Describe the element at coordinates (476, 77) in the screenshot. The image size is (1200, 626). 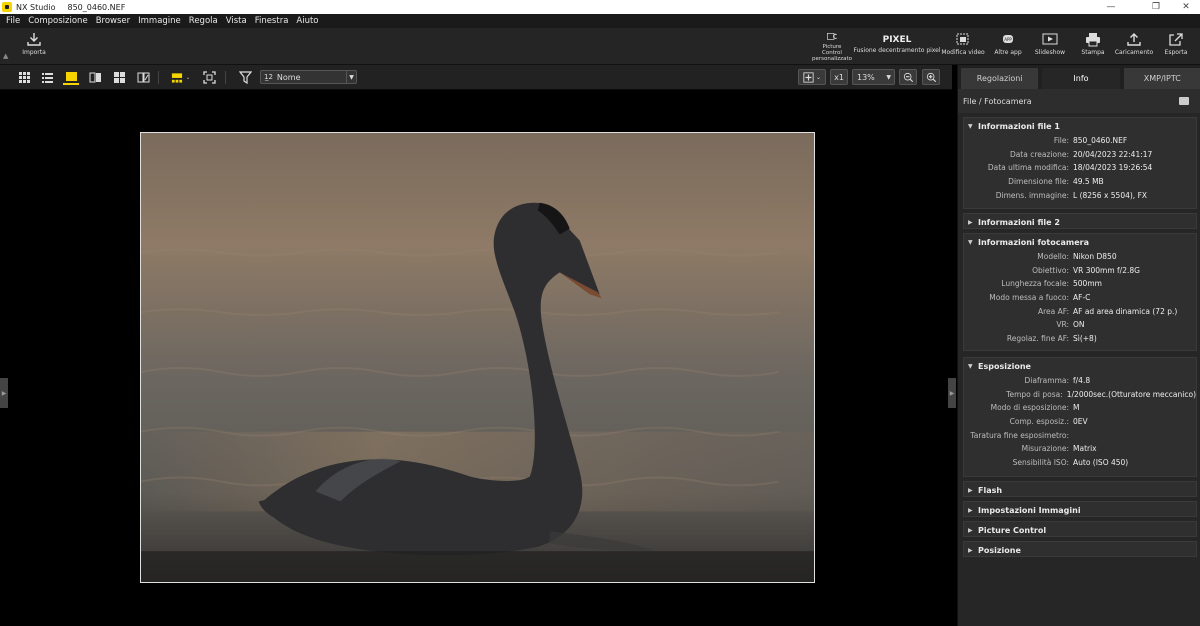
I see `view-toolbar: ⌄ 1̲2 Nome ▼ ⌄ x1 13% ▼` at that location.